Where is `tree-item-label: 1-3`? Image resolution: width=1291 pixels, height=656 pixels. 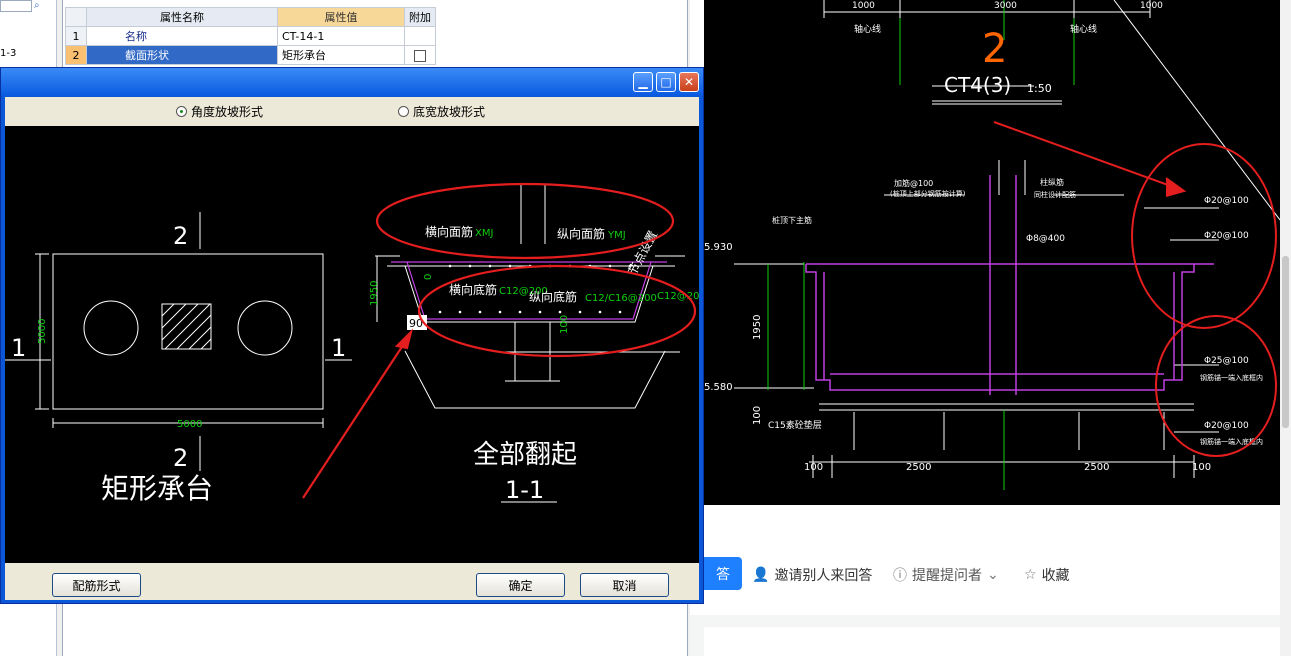
tree-item-label: 1-3 is located at coordinates (8, 53).